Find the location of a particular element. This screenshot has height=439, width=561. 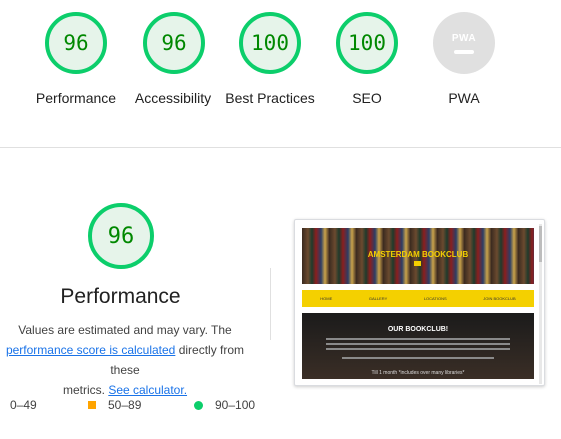

screenshot-hero-title: AMSTERDAM BOOKCLUB is located at coordinates (418, 254).